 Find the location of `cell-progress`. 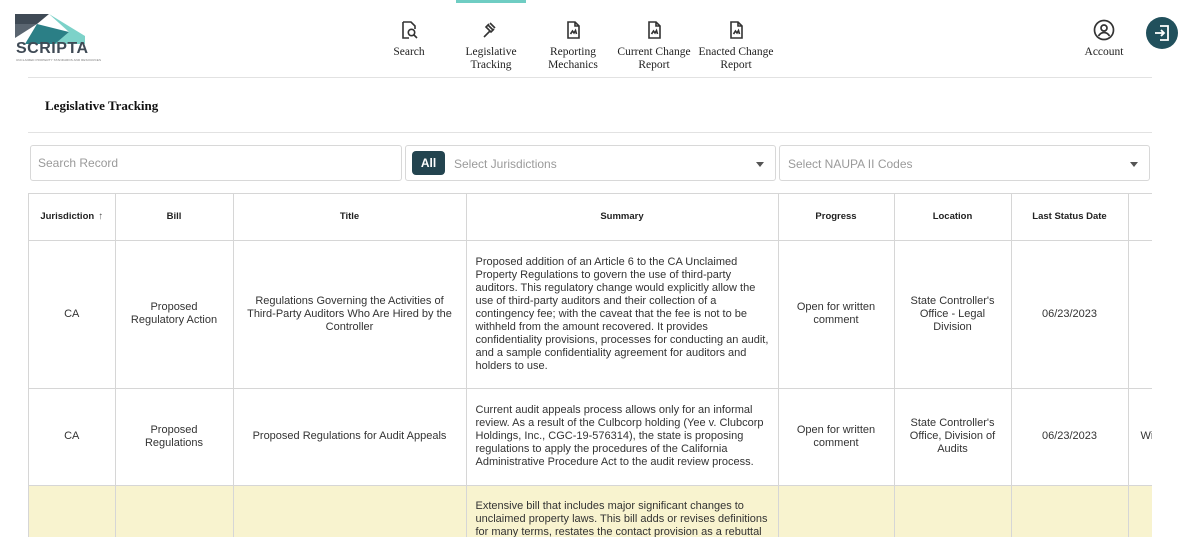

cell-progress is located at coordinates (836, 511).